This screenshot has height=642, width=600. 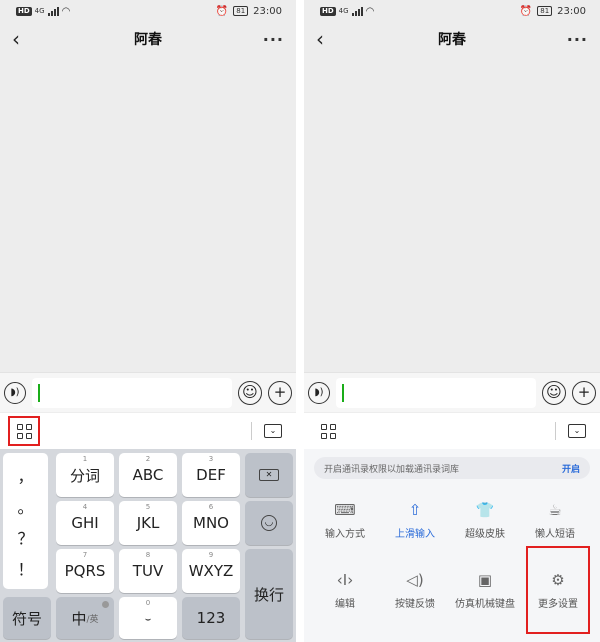 What do you see at coordinates (485, 520) in the screenshot?
I see `tool-super-skin: 👕 超级皮肤` at bounding box center [485, 520].